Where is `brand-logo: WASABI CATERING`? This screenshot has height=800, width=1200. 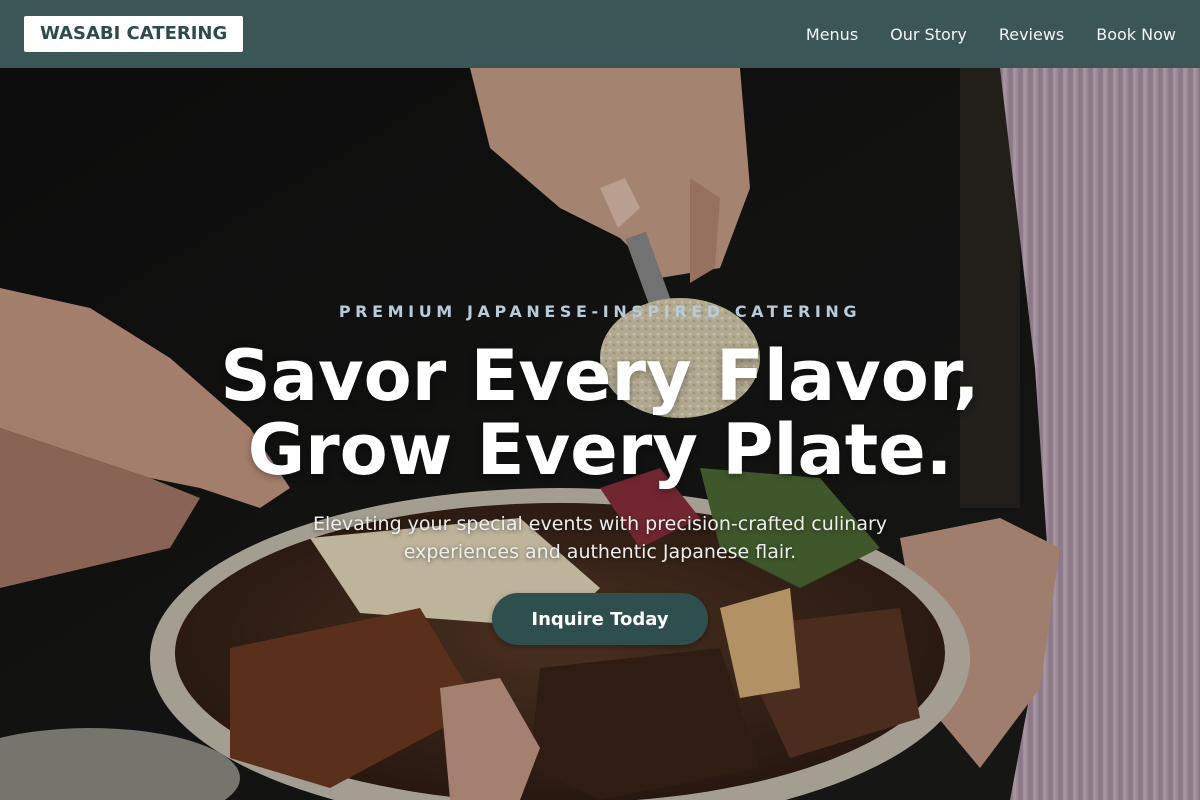 brand-logo: WASABI CATERING is located at coordinates (134, 34).